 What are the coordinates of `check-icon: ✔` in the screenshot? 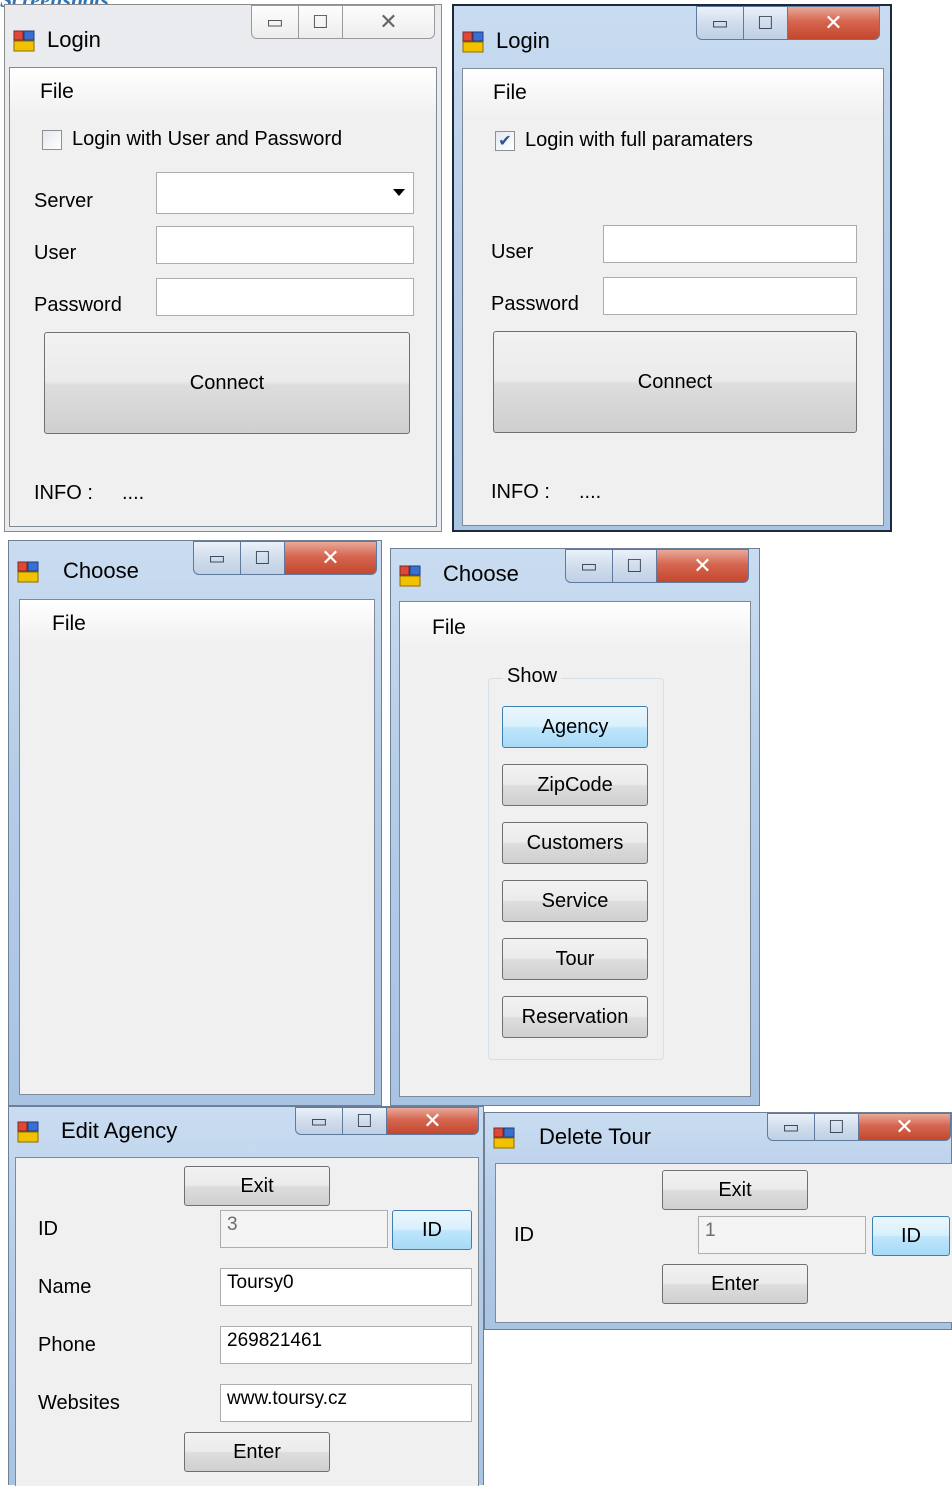 It's located at (505, 141).